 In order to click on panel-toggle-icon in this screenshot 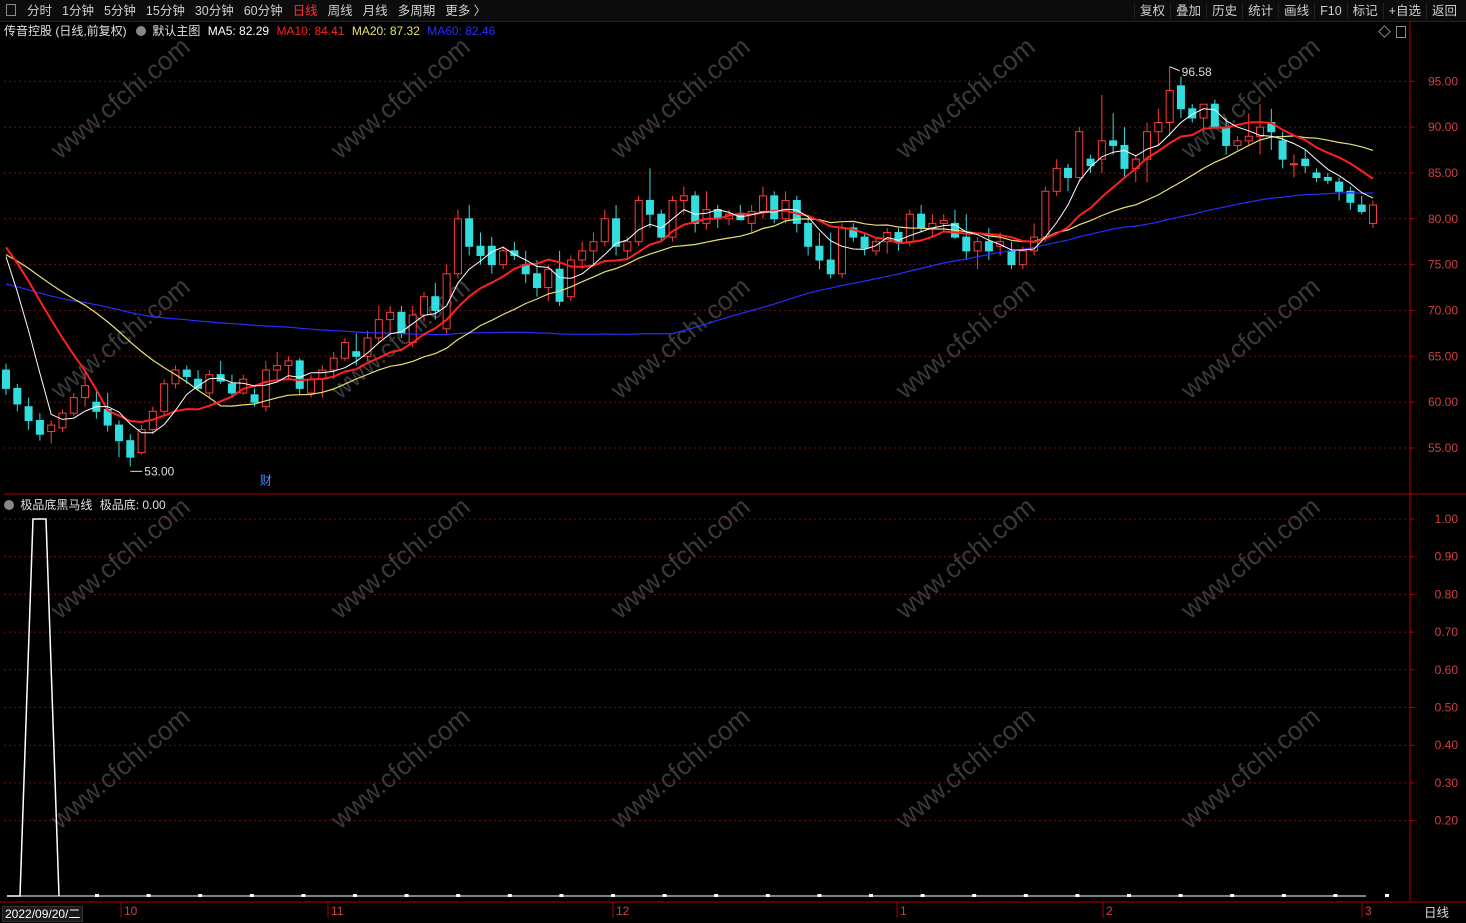, I will do `click(11, 10)`.